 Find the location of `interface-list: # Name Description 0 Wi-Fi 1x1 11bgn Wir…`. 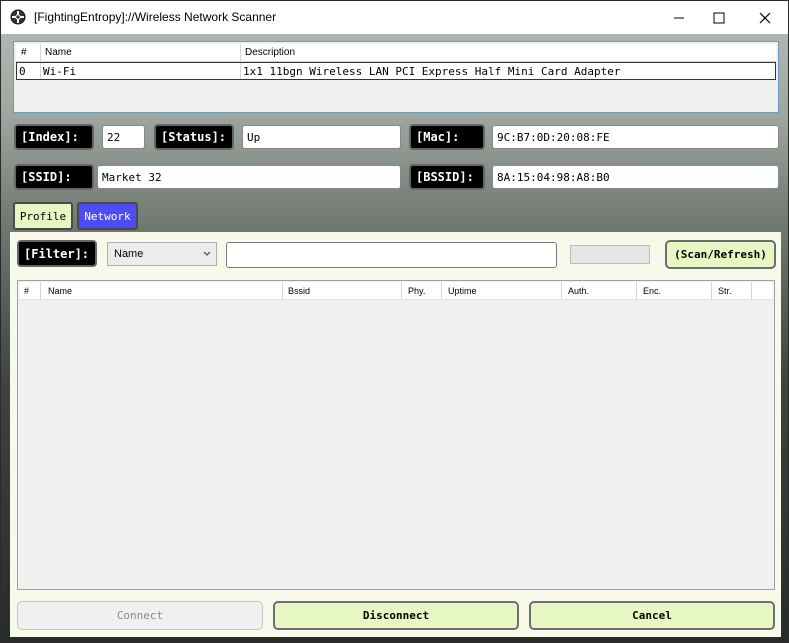

interface-list: # Name Description 0 Wi-Fi 1x1 11bgn Wir… is located at coordinates (396, 77).